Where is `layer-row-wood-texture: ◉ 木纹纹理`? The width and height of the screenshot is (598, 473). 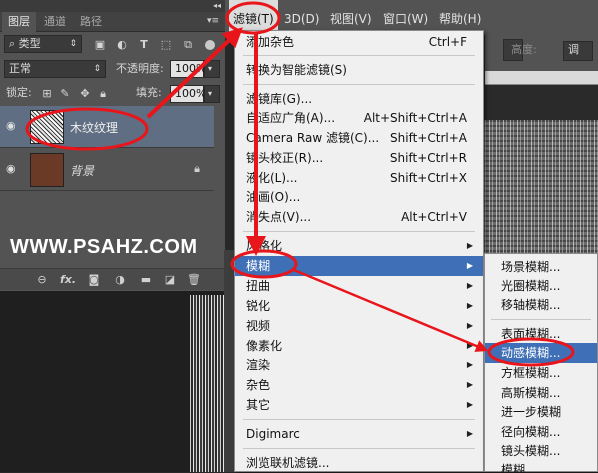 layer-row-wood-texture: ◉ 木纹纹理 is located at coordinates (107, 127).